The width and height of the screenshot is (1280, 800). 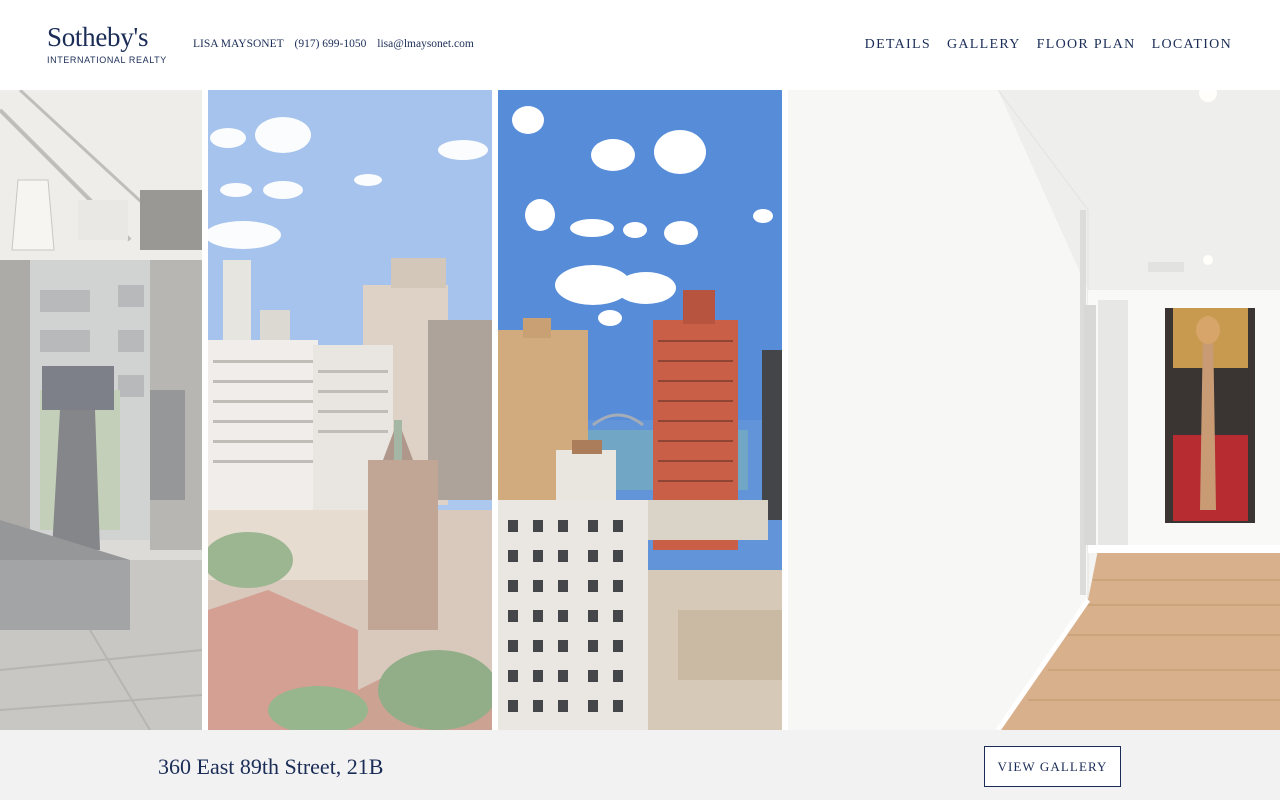 I want to click on listing-bar: 360 East 89th Street, 21B VIEW GALLERY, so click(x=640, y=765).